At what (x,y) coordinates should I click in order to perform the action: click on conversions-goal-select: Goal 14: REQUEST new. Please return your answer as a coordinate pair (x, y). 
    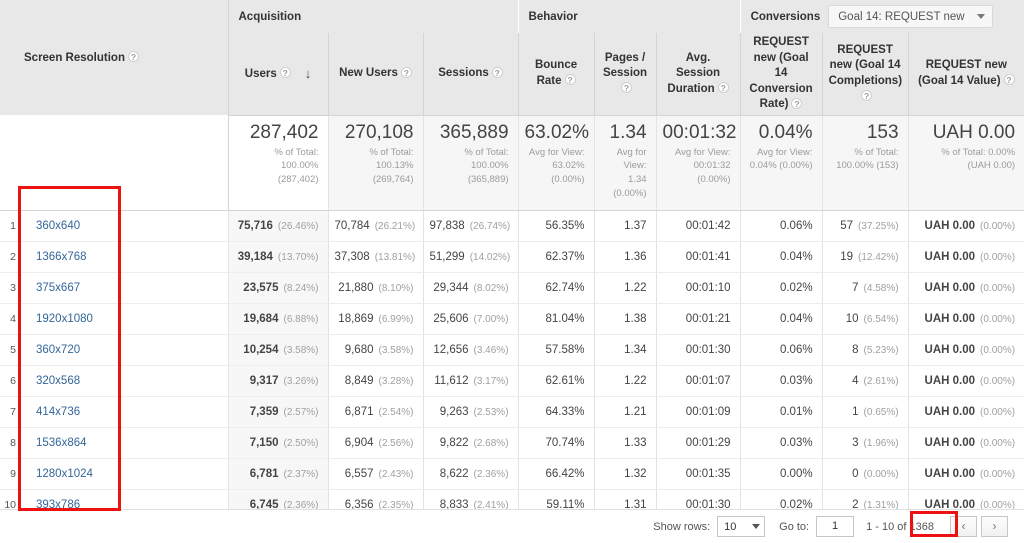
    Looking at the image, I should click on (910, 16).